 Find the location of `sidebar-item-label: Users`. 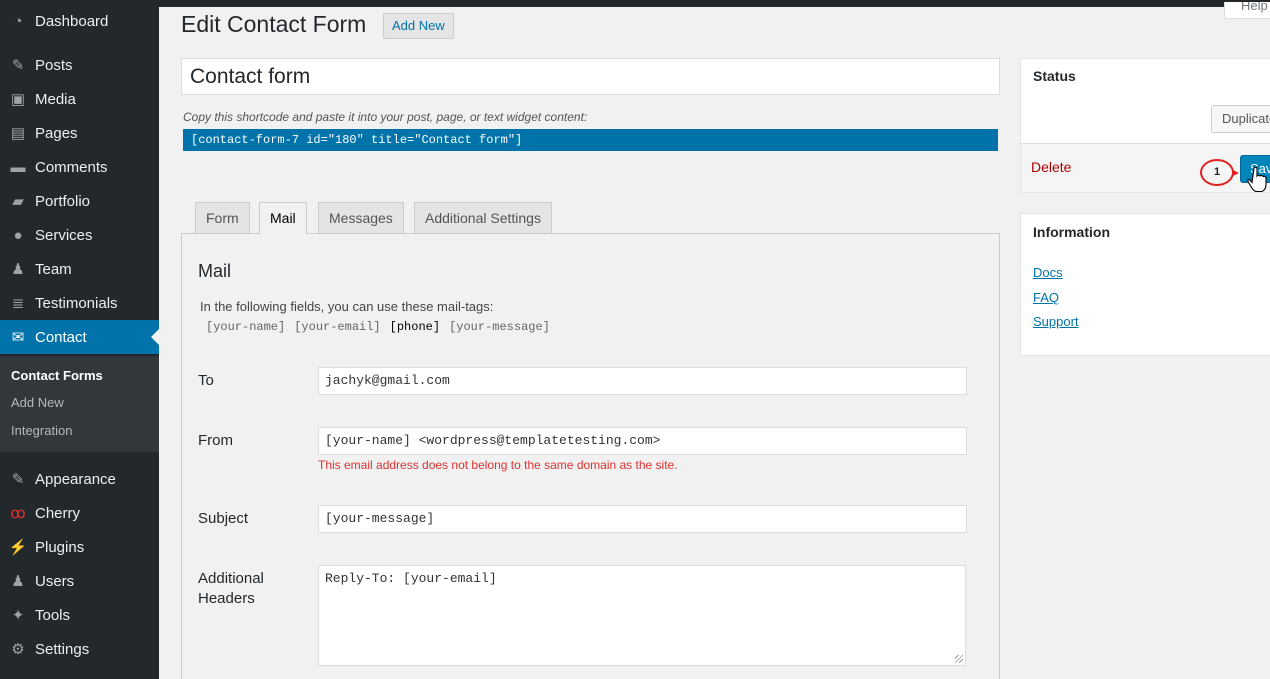

sidebar-item-label: Users is located at coordinates (55, 581).